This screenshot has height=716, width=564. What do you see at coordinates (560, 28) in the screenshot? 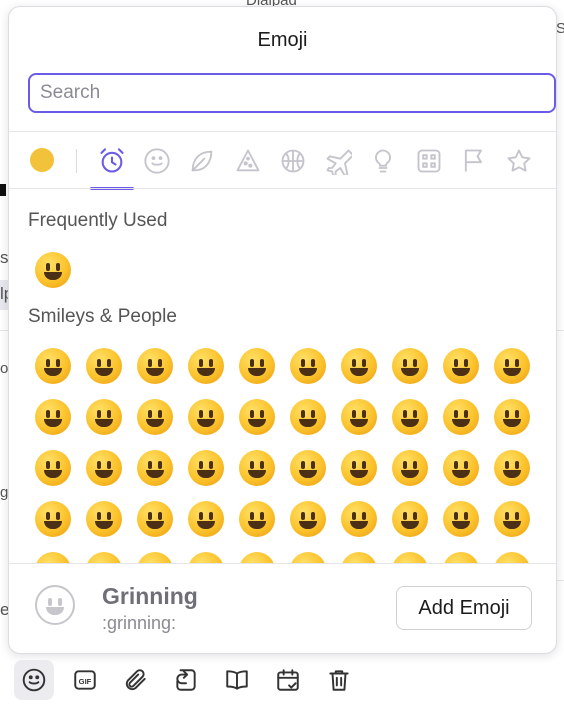
I see `background-text-fragment: S` at bounding box center [560, 28].